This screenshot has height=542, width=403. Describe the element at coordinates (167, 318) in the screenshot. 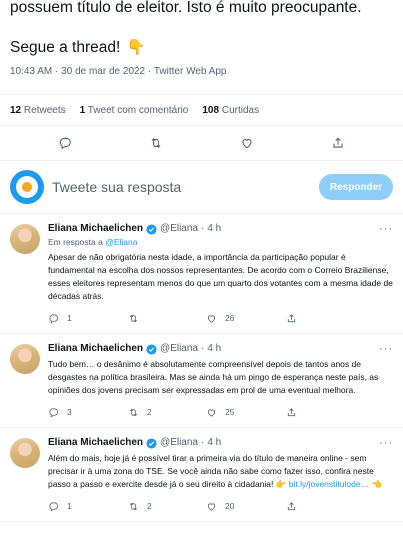

I see `retweet-action` at that location.